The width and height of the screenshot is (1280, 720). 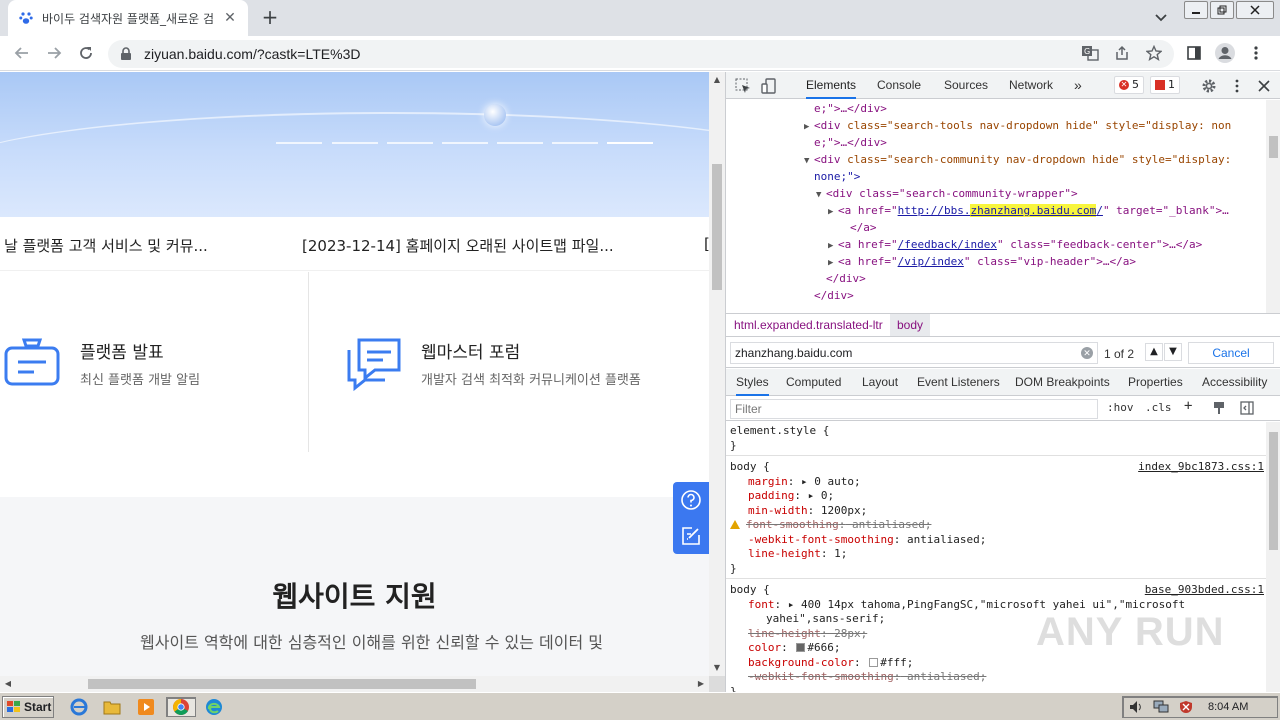 What do you see at coordinates (1062, 382) in the screenshot?
I see `tab-dom-breakpoints: DOM Breakpoints` at bounding box center [1062, 382].